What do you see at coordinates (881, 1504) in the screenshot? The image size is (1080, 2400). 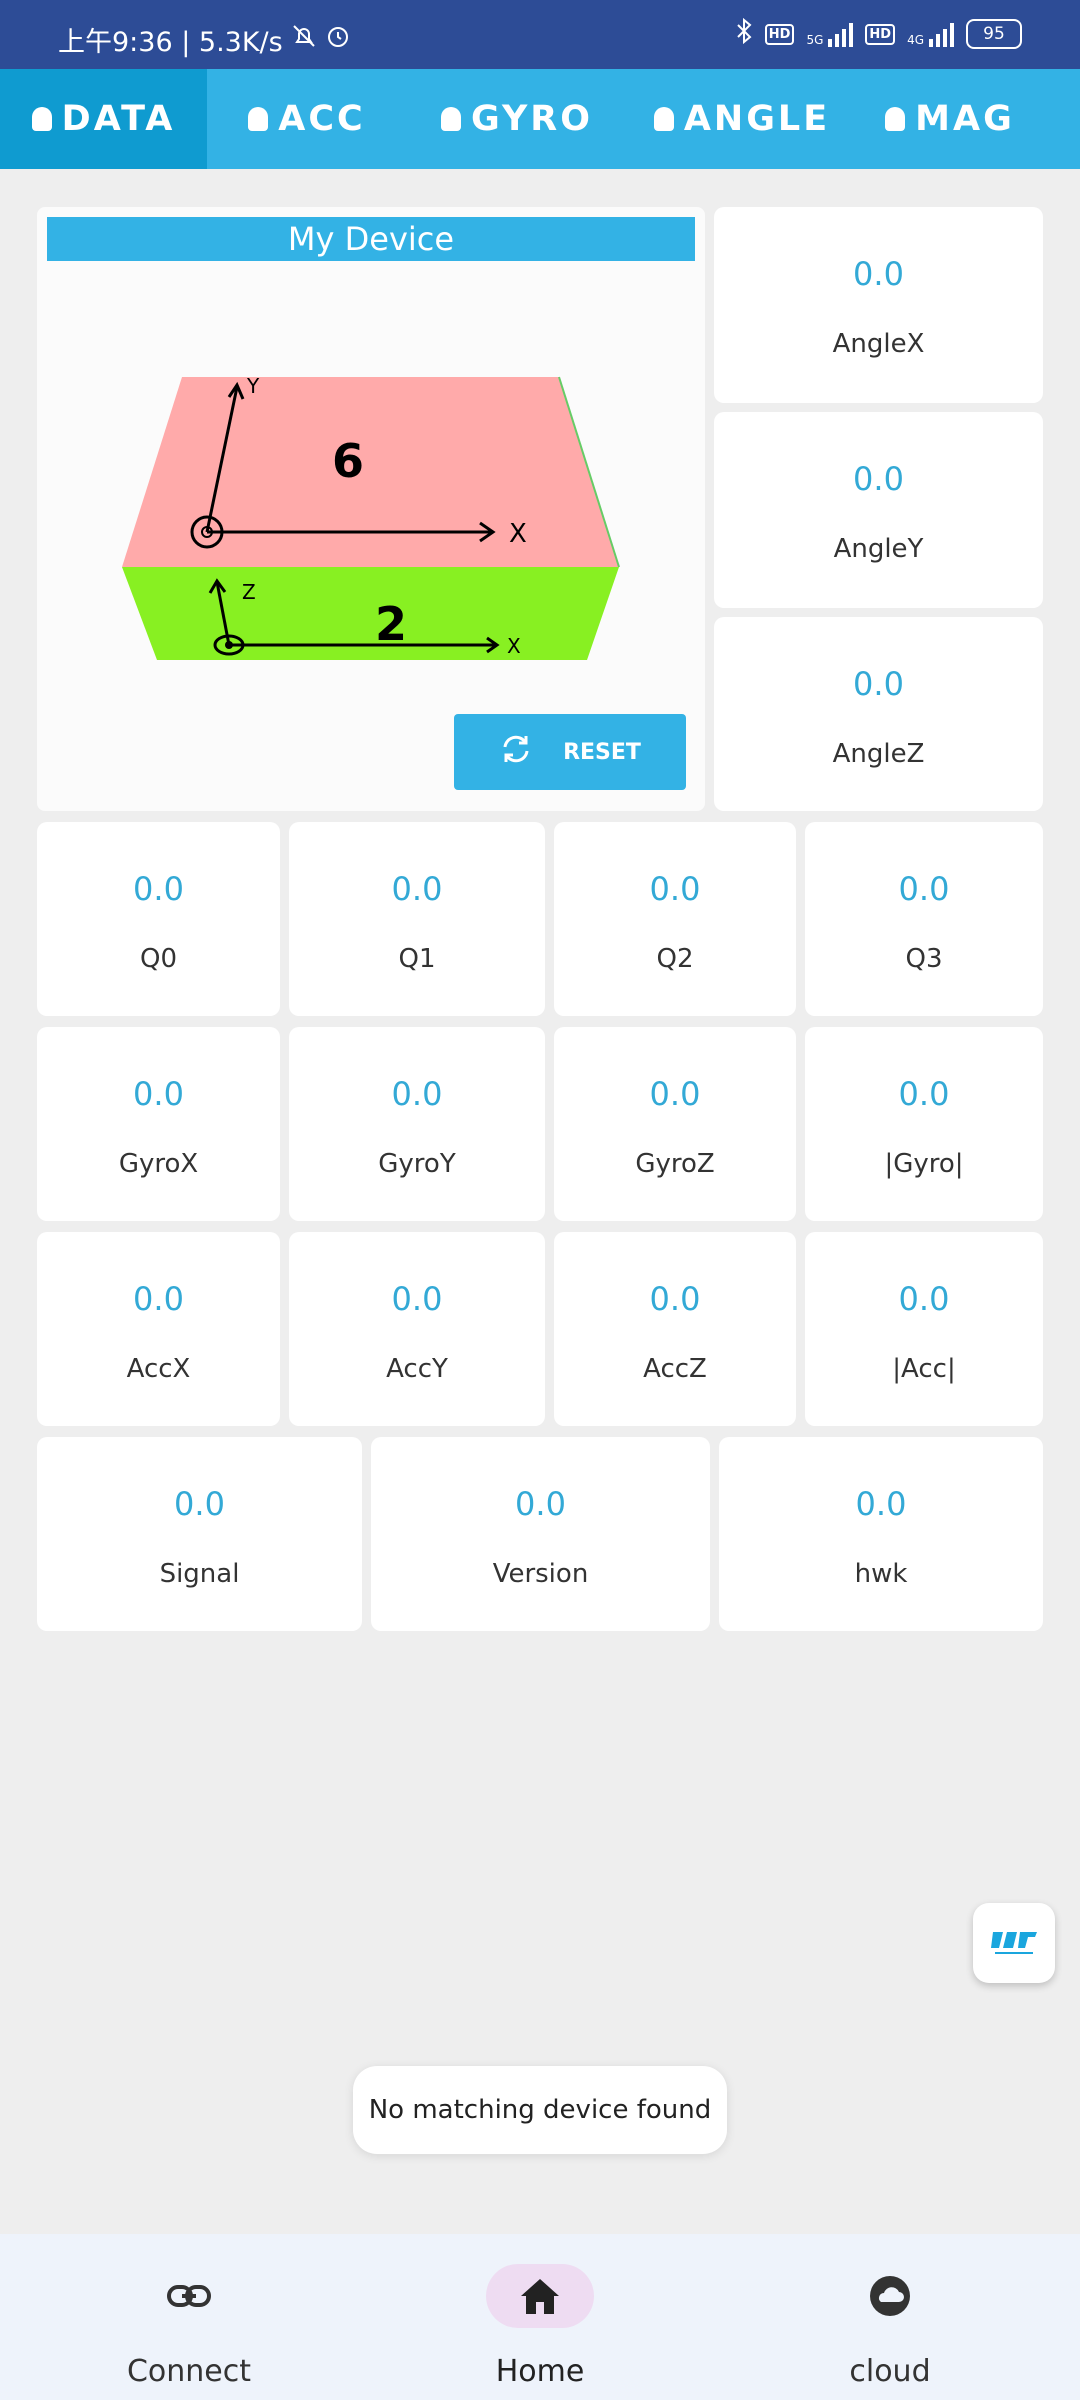 I see `hwk-value: 0.0` at bounding box center [881, 1504].